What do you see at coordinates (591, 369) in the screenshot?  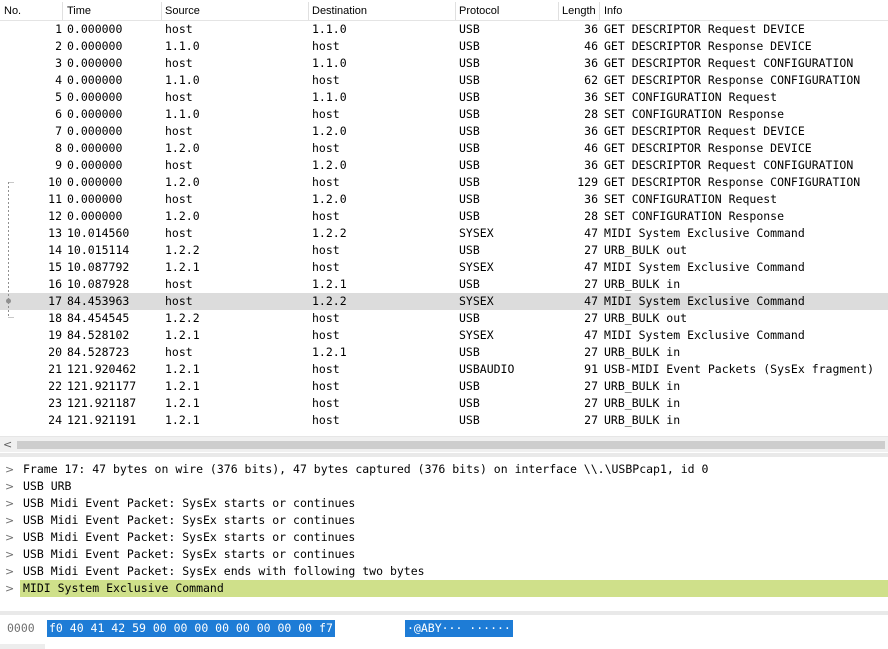 I see `packet-cell-length: 91` at bounding box center [591, 369].